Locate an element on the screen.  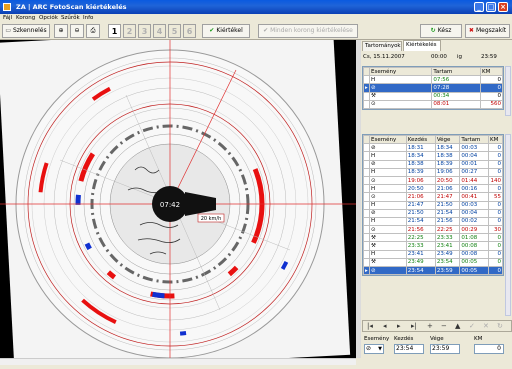
summary-row: ⊙ 08:01 560 is located at coordinates (433, 104).